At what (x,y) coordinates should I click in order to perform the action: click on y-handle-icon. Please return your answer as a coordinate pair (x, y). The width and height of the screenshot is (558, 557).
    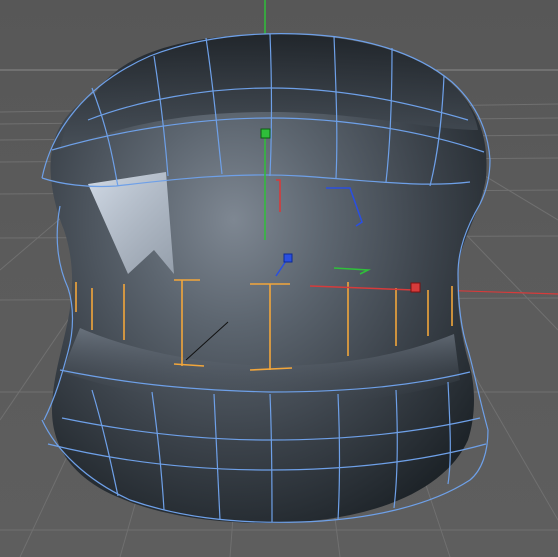
    Looking at the image, I should click on (265, 133).